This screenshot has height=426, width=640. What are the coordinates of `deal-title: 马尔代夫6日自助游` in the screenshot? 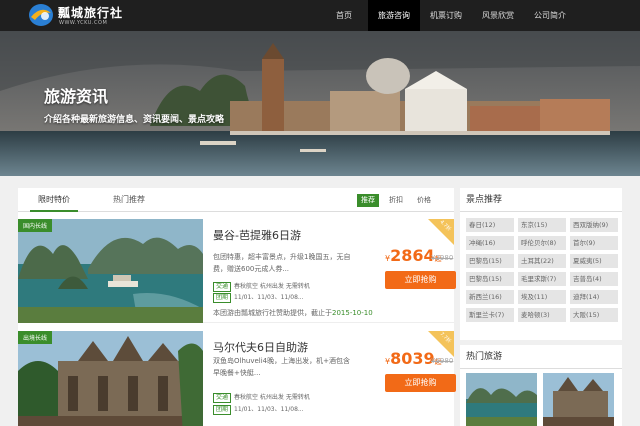 It's located at (260, 347).